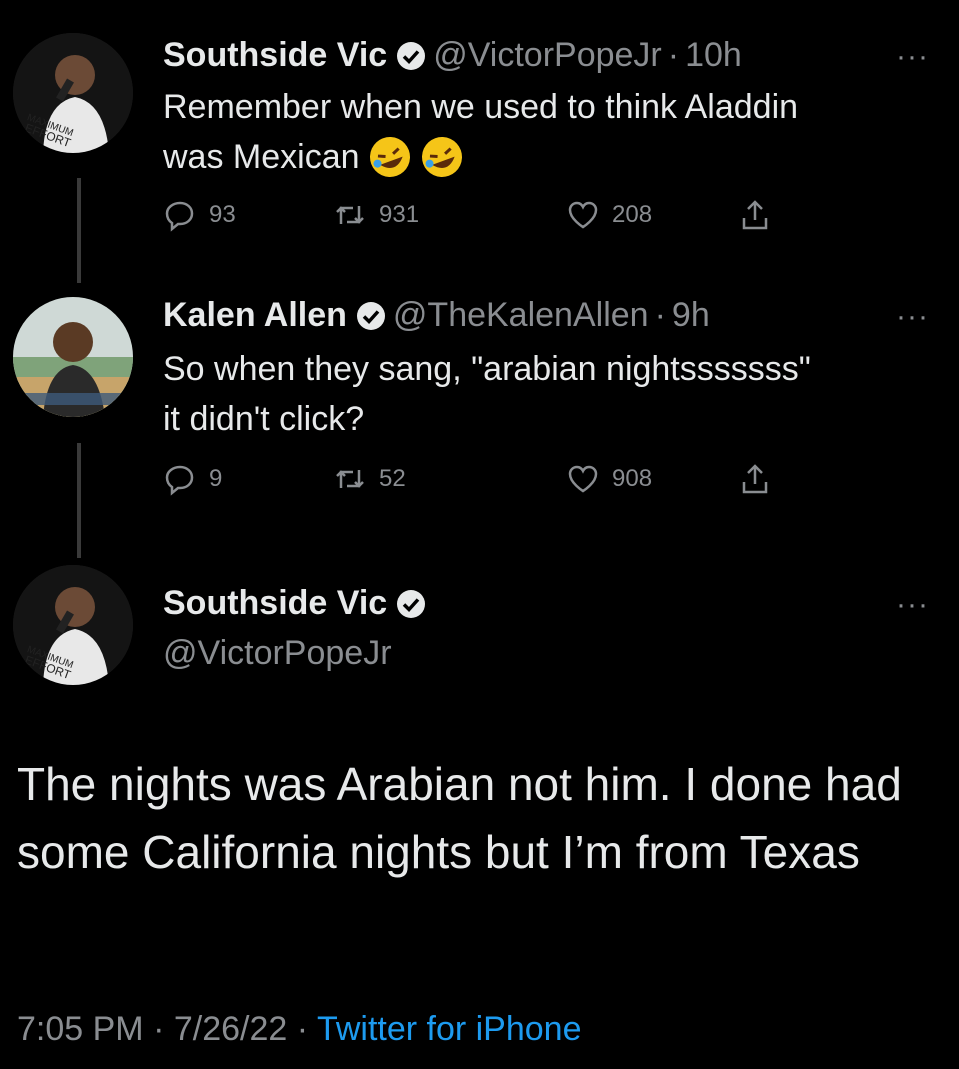 This screenshot has height=1069, width=959. I want to click on main-tweet-name-row: Southside Vic, so click(298, 603).